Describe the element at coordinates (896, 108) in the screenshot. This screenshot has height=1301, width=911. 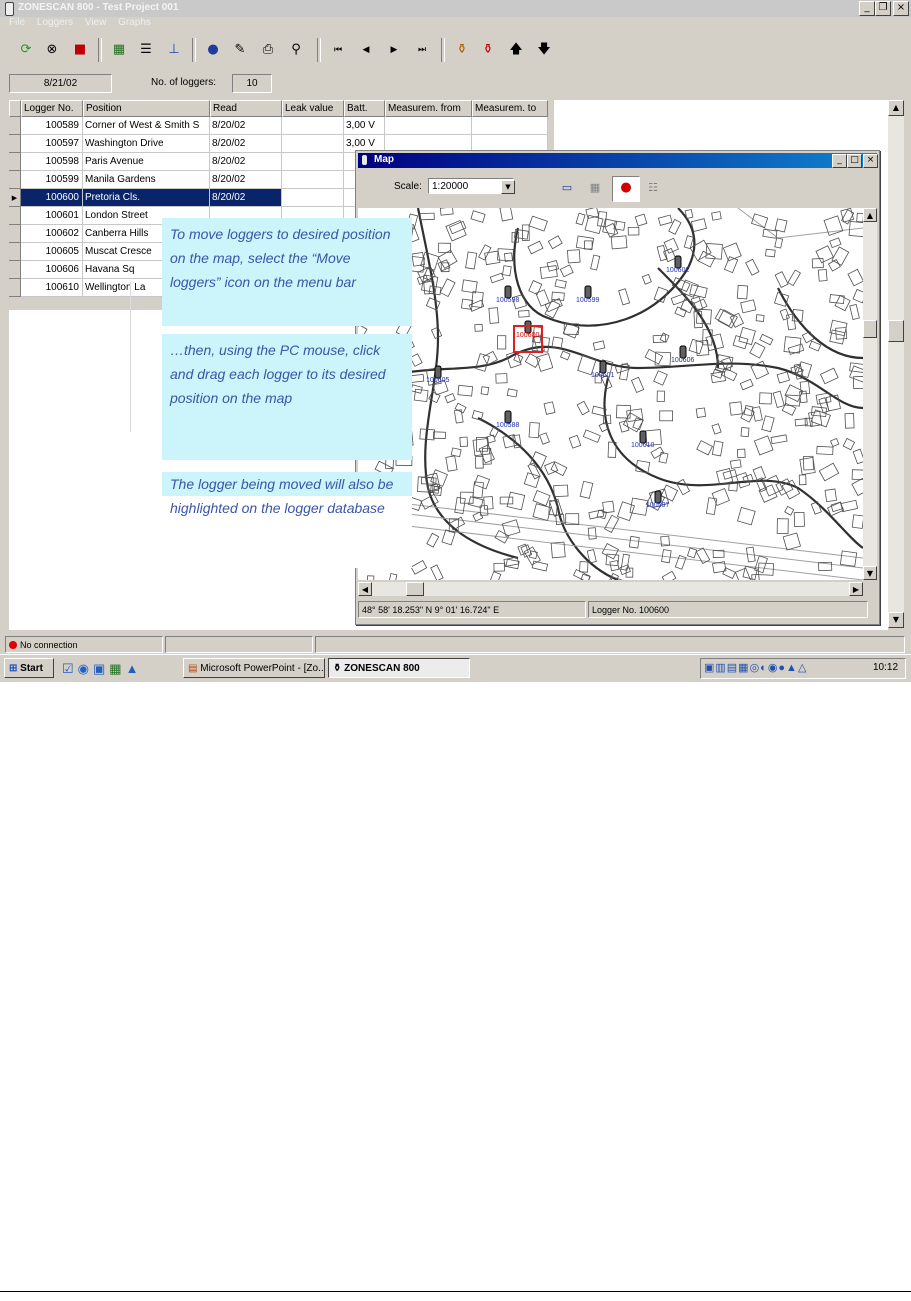
I see `scroll-up-arrow-icon: ▲` at that location.